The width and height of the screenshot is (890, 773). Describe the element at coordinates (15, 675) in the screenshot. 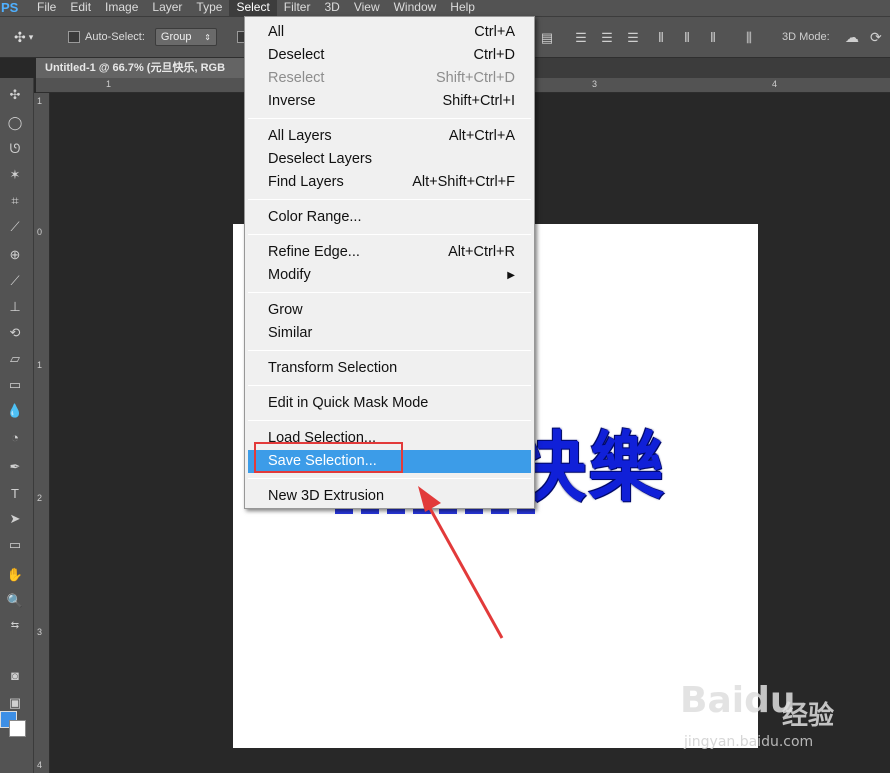

I see `quick-mask-icon: ◙` at that location.